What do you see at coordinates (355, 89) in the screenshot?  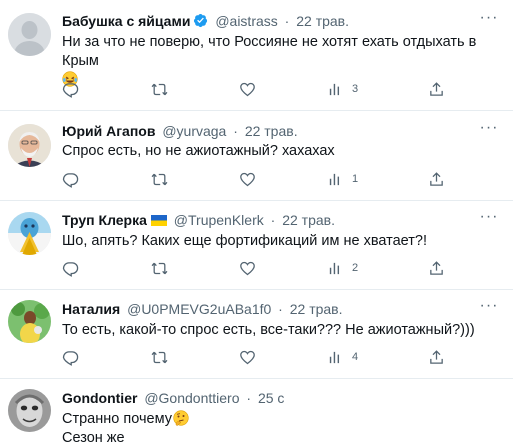 I see `views-count: 3` at bounding box center [355, 89].